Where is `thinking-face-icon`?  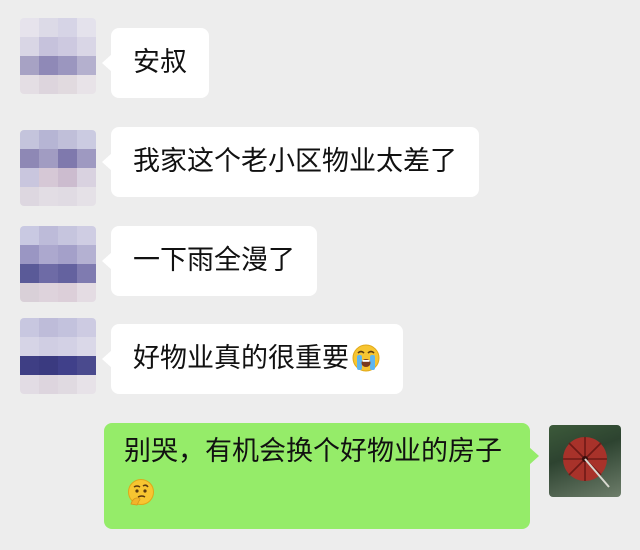 thinking-face-icon is located at coordinates (141, 493).